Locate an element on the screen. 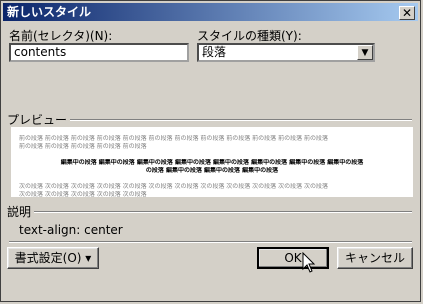 This screenshot has width=423, height=304. chevron-down-icon: ▼ is located at coordinates (365, 52).